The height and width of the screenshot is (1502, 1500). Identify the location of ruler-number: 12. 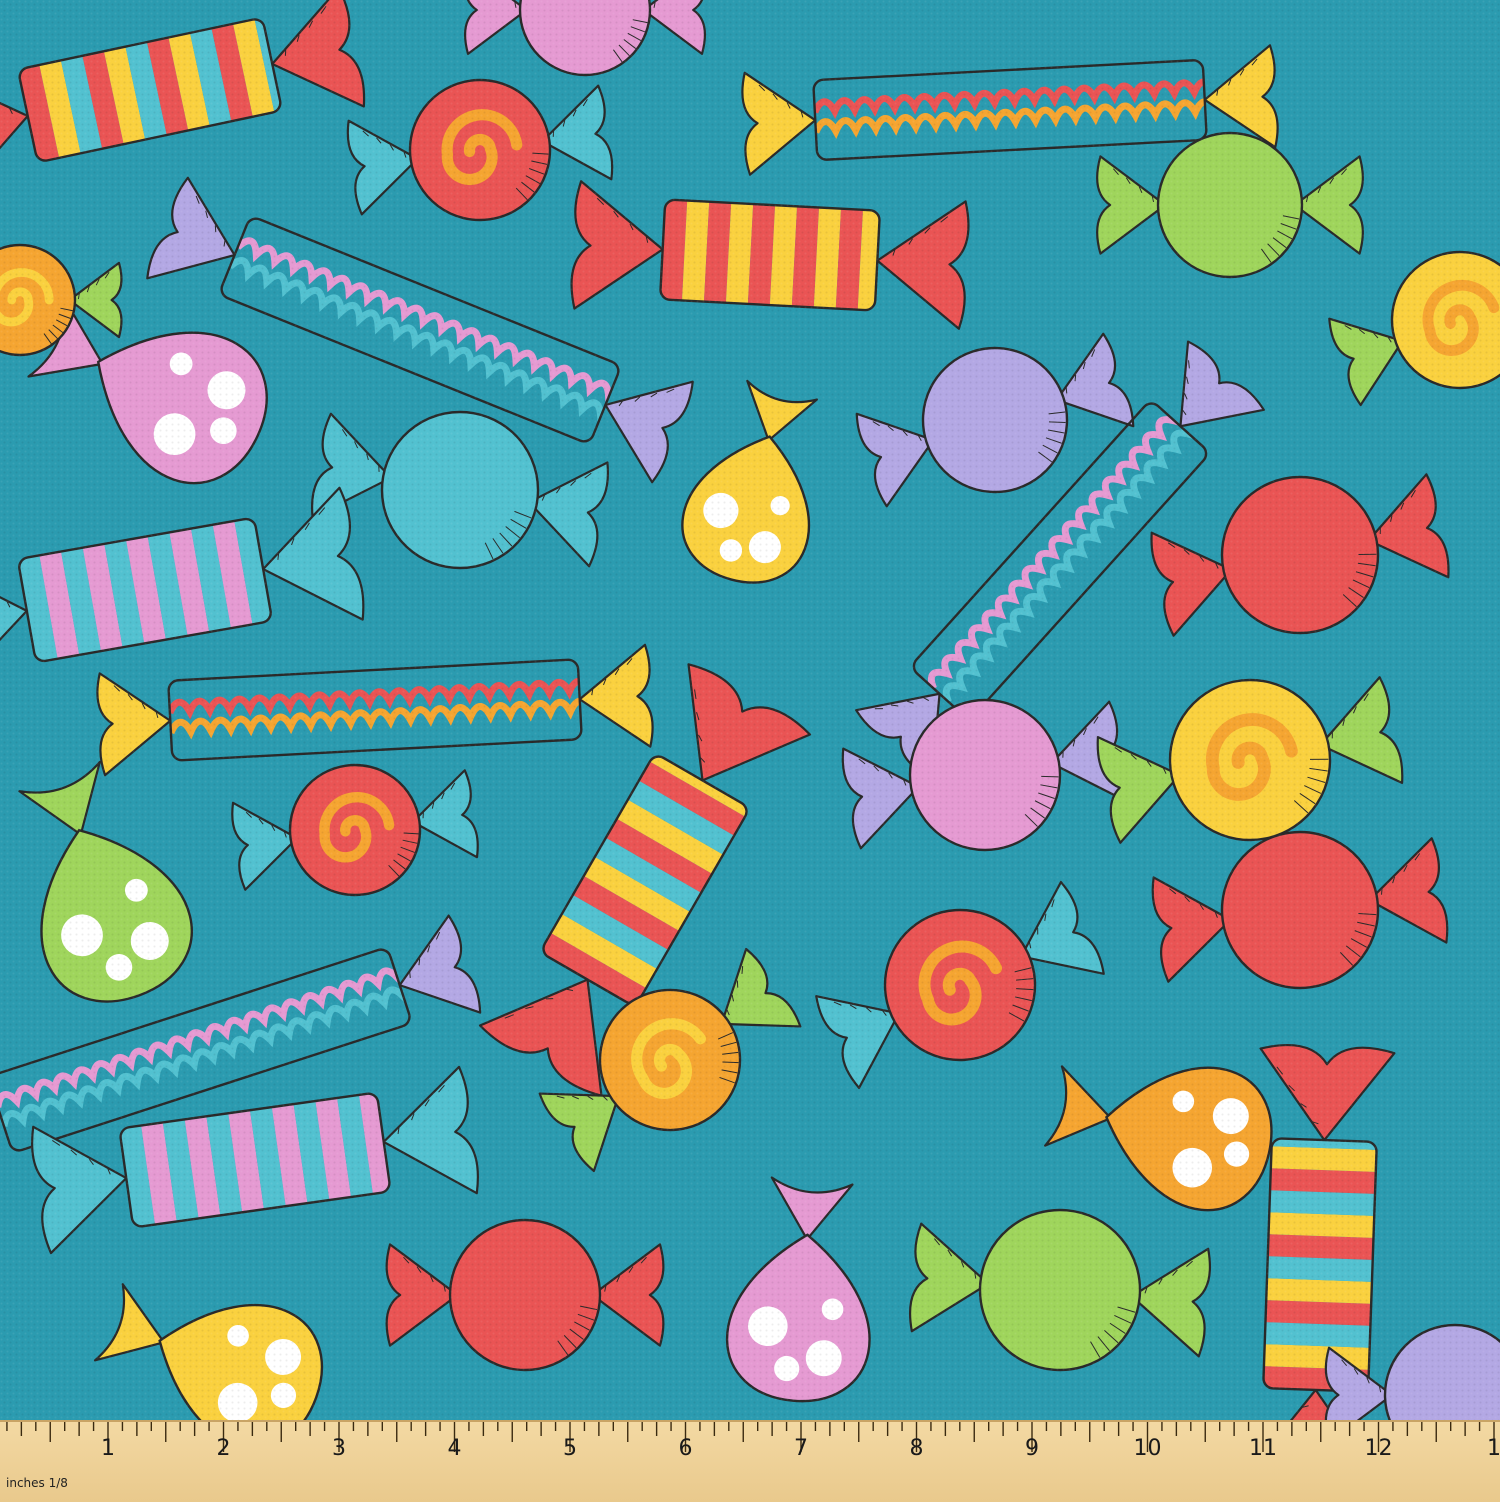
(1378, 1448).